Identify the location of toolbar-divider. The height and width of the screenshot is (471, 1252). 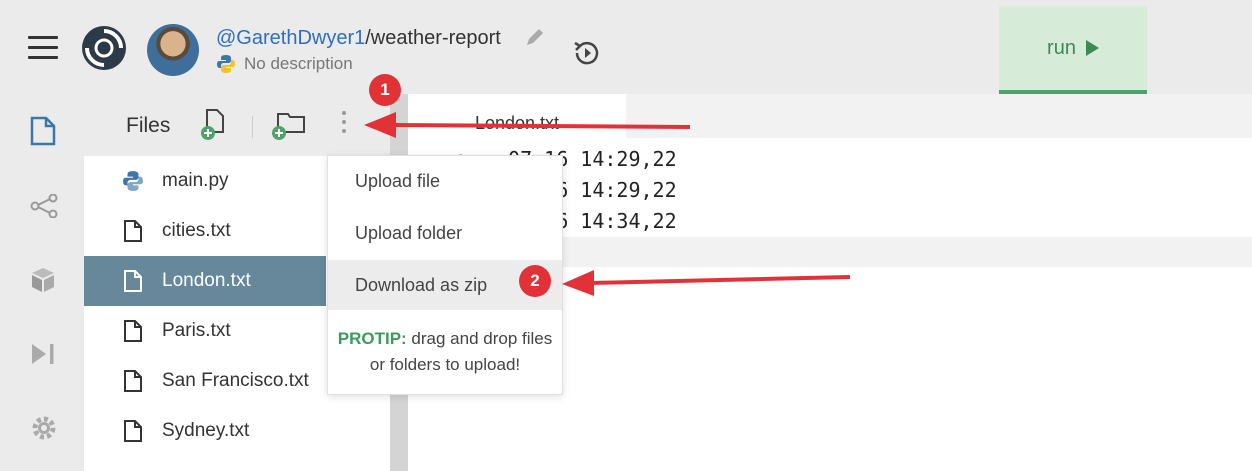
(252, 127).